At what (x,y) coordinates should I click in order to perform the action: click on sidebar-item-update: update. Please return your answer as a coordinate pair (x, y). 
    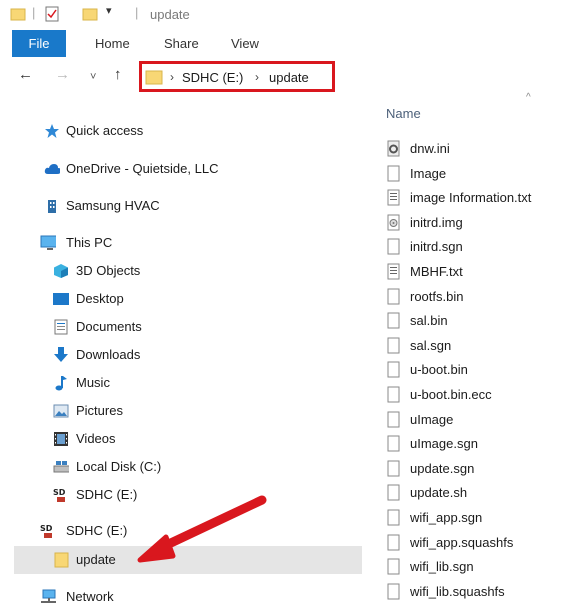
    Looking at the image, I should click on (188, 560).